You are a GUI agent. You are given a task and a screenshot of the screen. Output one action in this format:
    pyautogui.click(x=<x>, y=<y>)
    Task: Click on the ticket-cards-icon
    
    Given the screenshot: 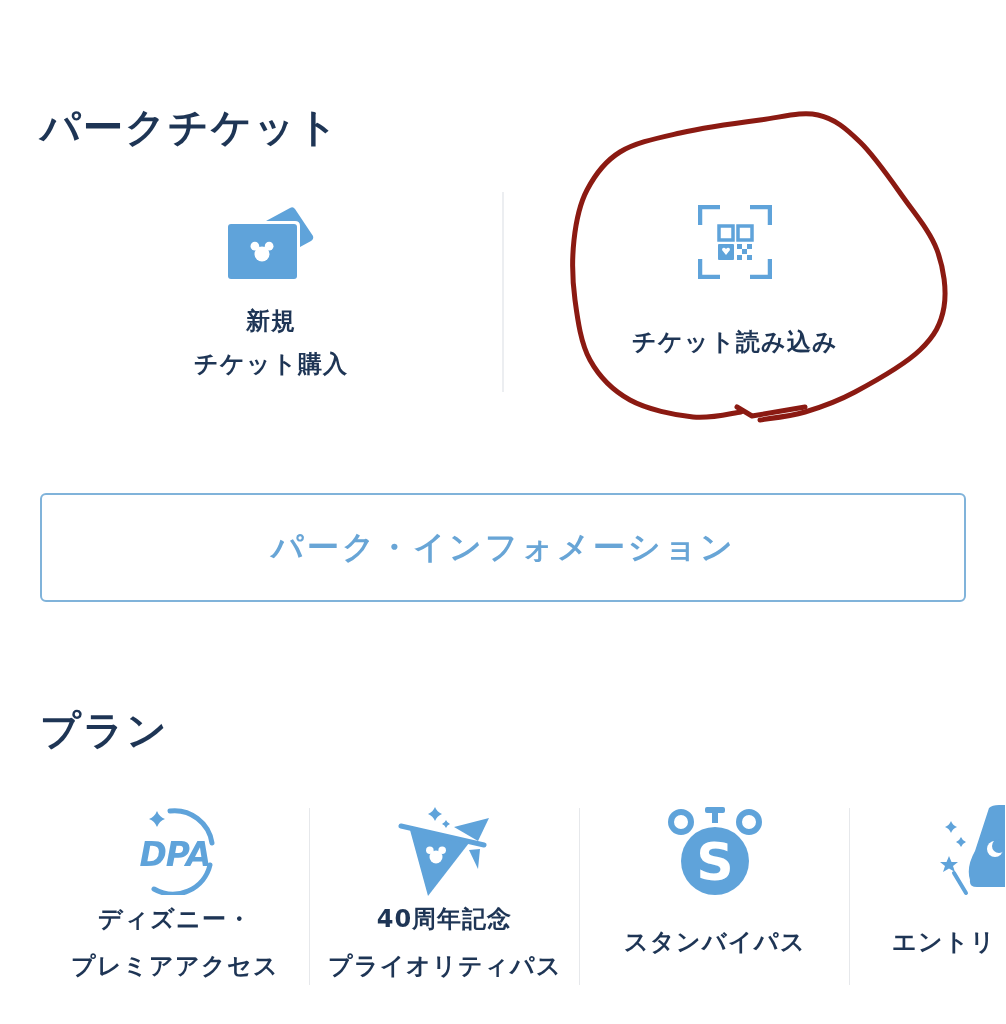 What is the action you would take?
    pyautogui.click(x=271, y=242)
    